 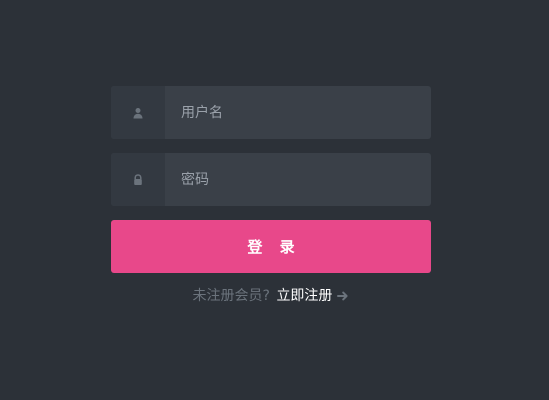 What do you see at coordinates (231, 296) in the screenshot?
I see `register-prompt: 未注册会员?` at bounding box center [231, 296].